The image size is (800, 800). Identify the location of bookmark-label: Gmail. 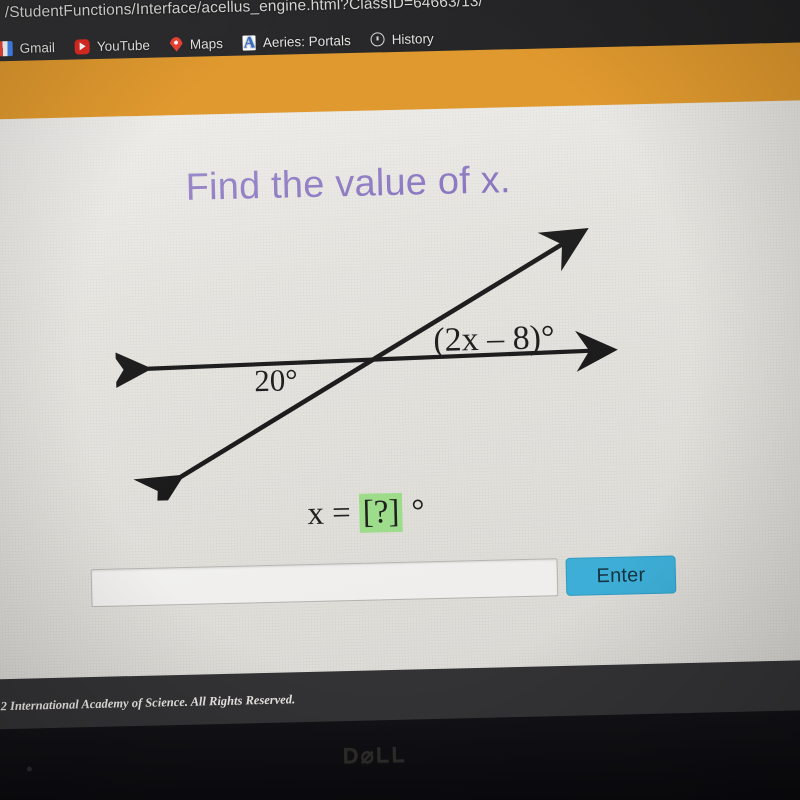
(37, 47).